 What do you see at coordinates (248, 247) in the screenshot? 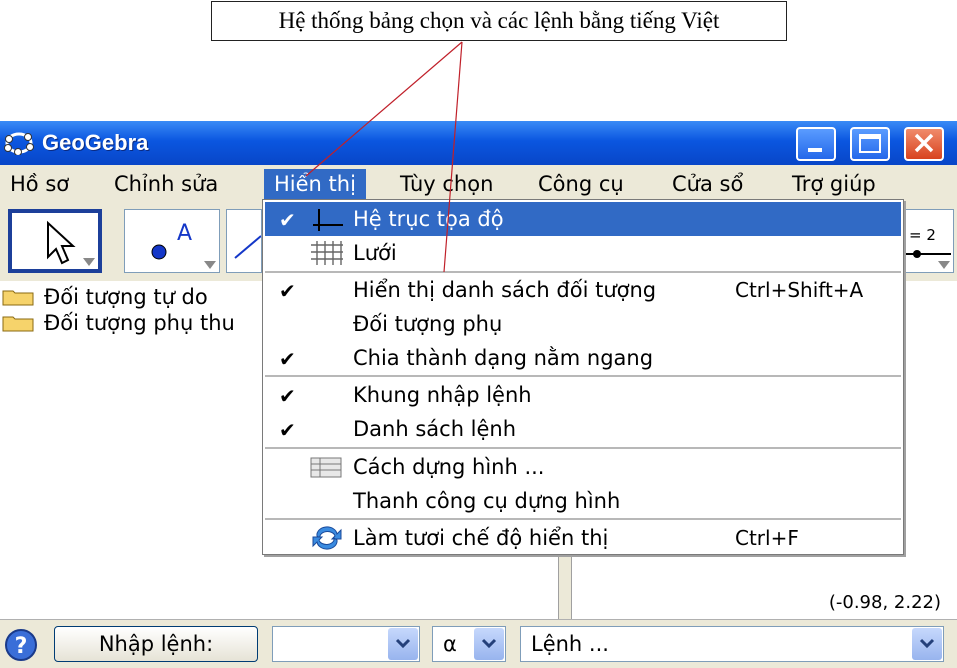
I see `line-tool-icon` at bounding box center [248, 247].